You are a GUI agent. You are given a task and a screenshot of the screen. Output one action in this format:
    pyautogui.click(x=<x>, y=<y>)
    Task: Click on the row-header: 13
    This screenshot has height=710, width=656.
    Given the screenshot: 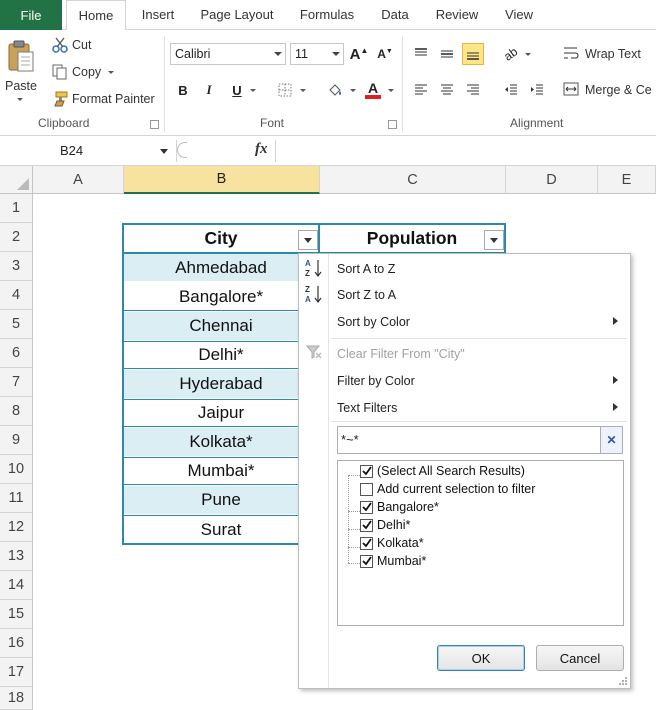 What is the action you would take?
    pyautogui.click(x=16, y=556)
    